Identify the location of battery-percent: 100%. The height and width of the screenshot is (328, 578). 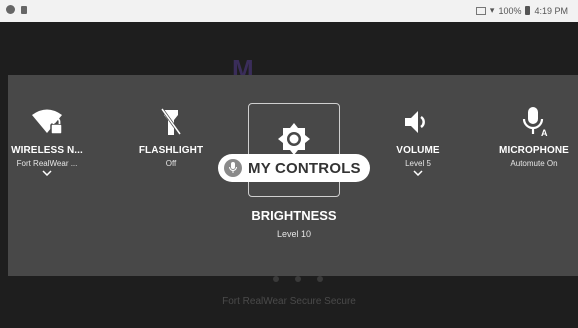
(510, 10).